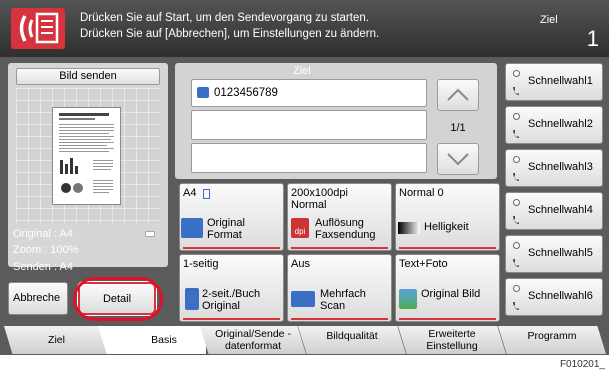 The width and height of the screenshot is (609, 374). What do you see at coordinates (226, 229) in the screenshot?
I see `original-format-label: Original Format` at bounding box center [226, 229].